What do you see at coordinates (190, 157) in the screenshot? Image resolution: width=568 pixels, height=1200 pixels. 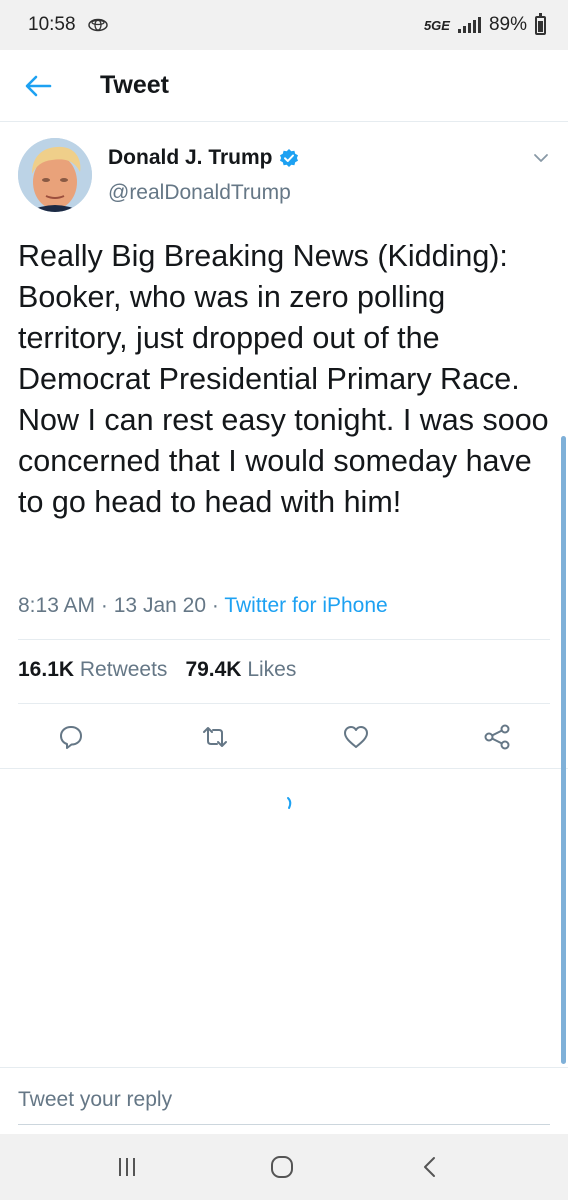 I see `author-name-text: Donald J. Trump` at bounding box center [190, 157].